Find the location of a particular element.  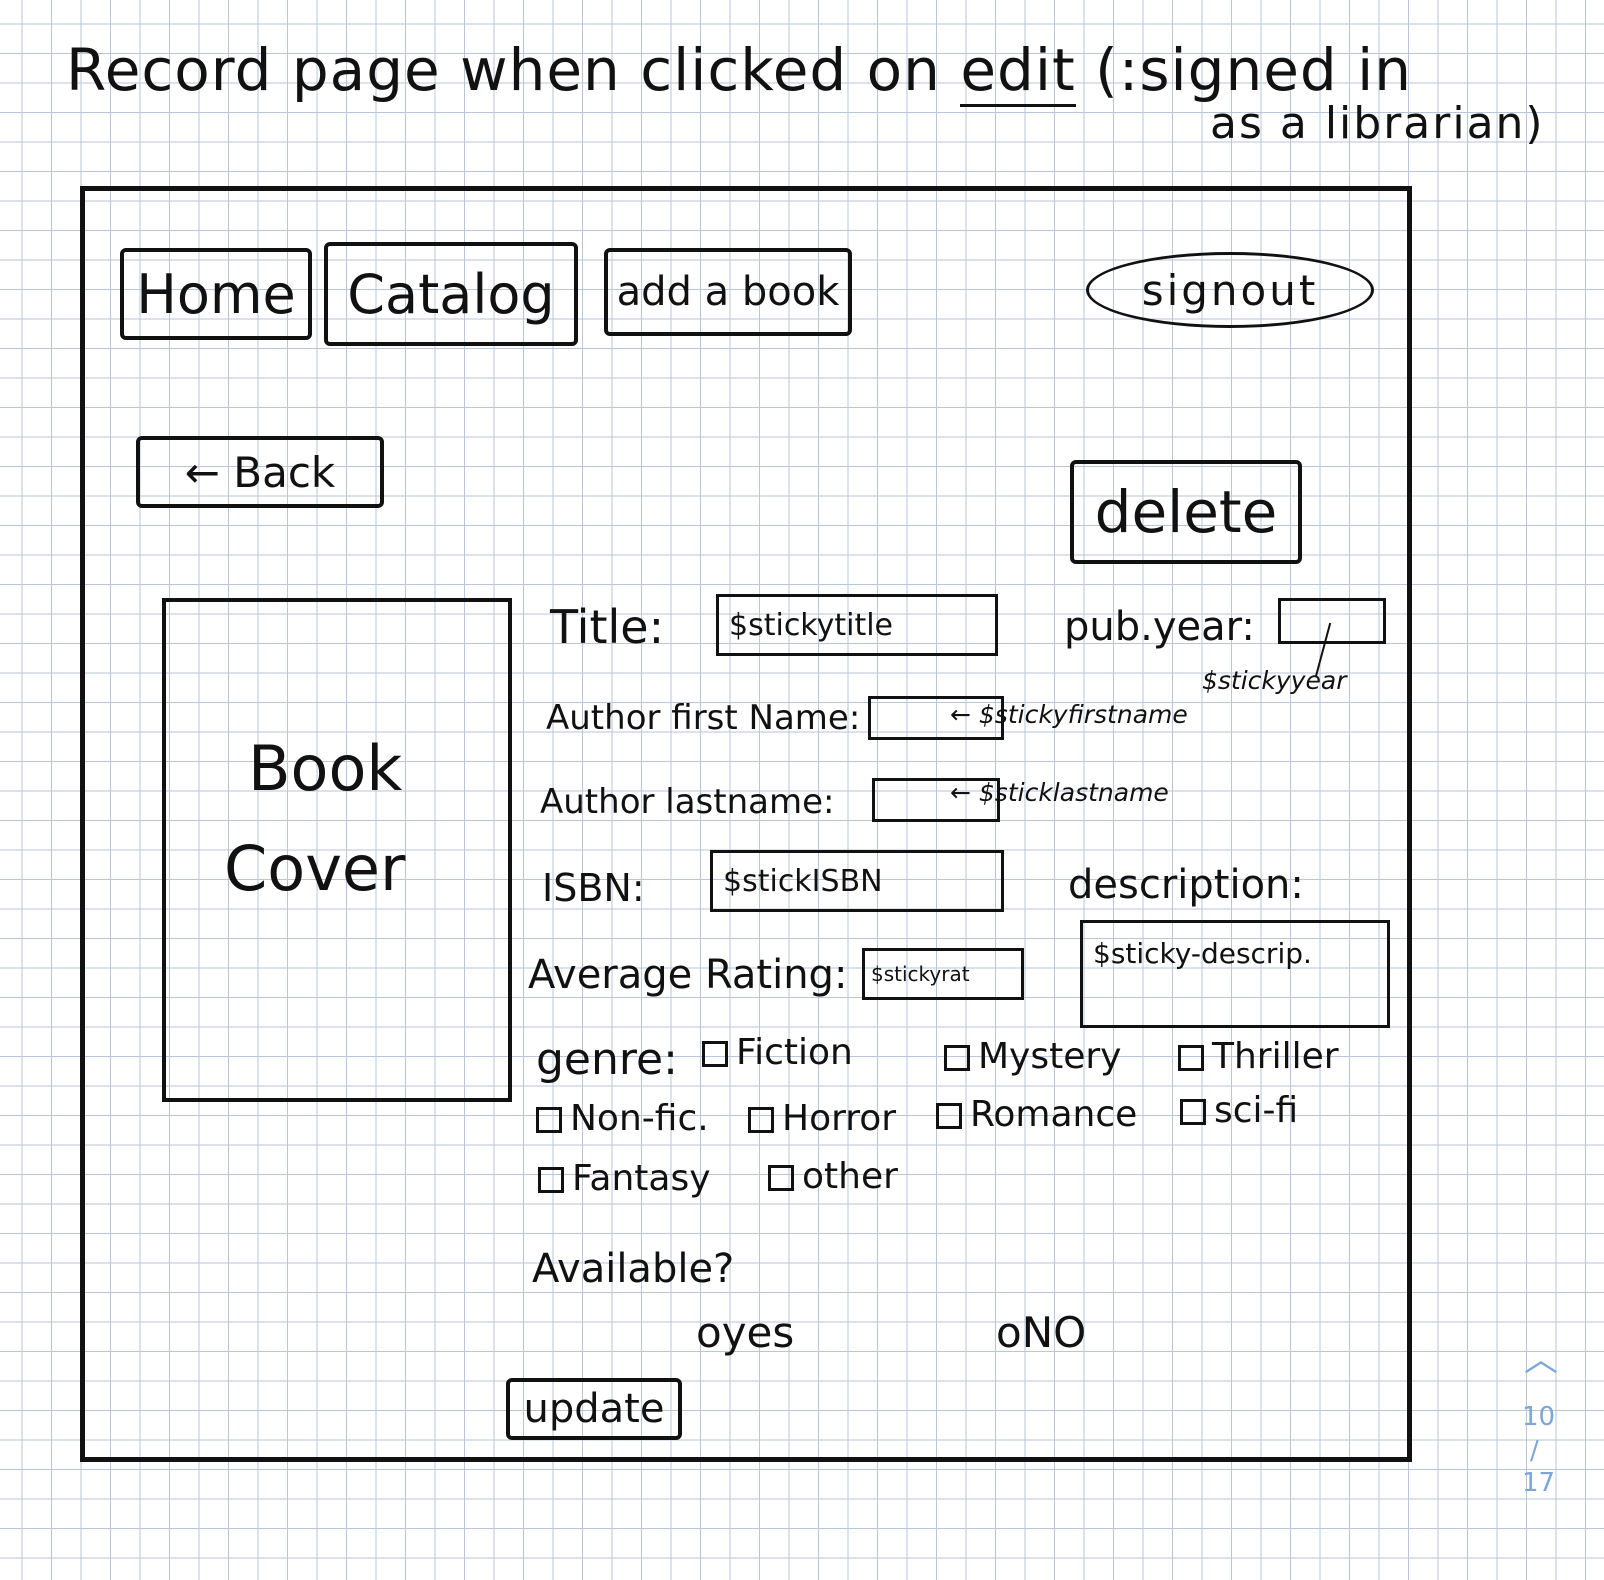

genre-thriller-label: Thriller is located at coordinates (1275, 1056).